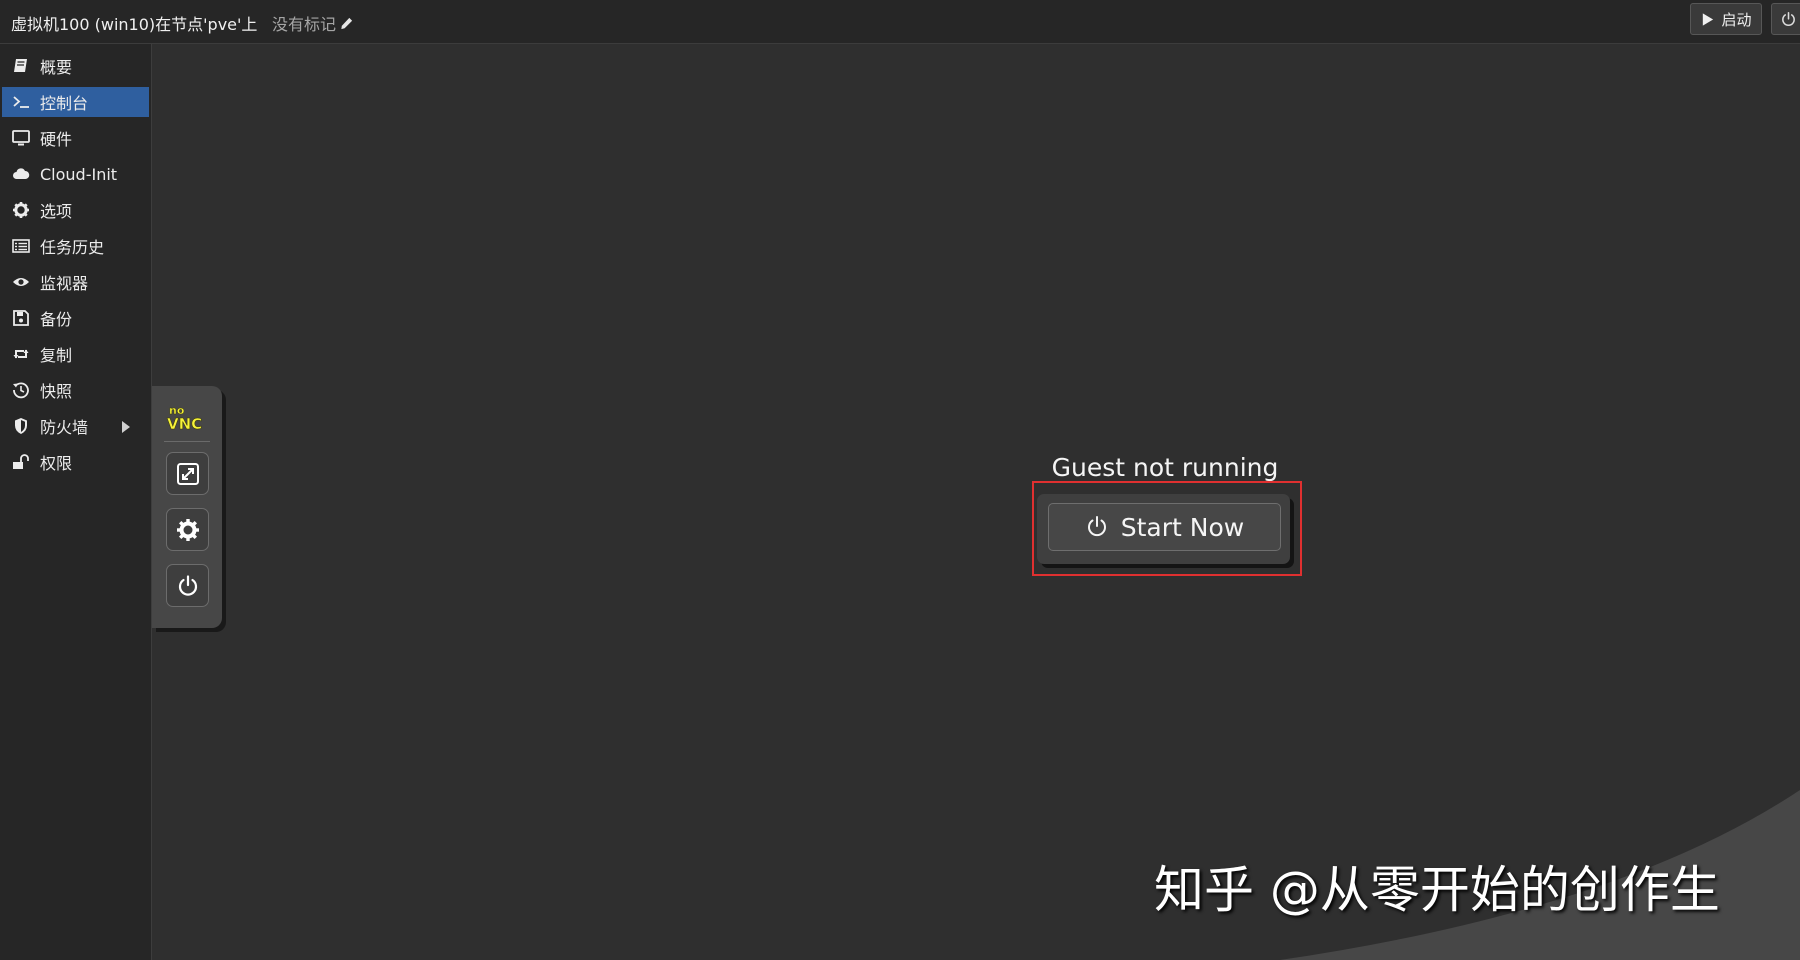  I want to click on shield-icon, so click(21, 426).